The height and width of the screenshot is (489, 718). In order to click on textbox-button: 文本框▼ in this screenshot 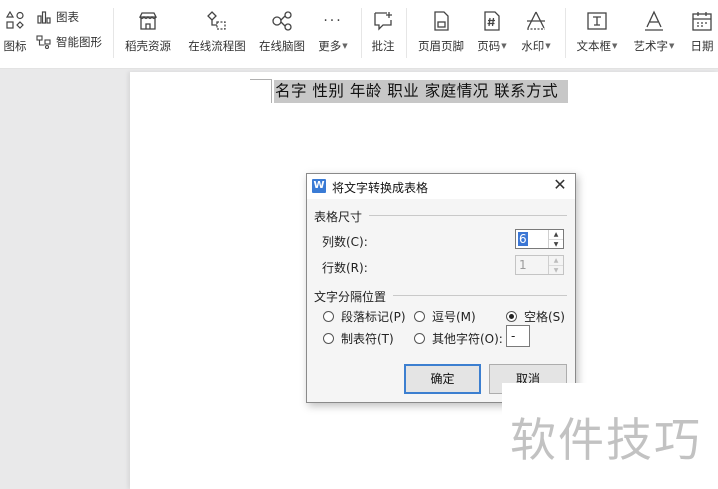, I will do `click(597, 27)`.